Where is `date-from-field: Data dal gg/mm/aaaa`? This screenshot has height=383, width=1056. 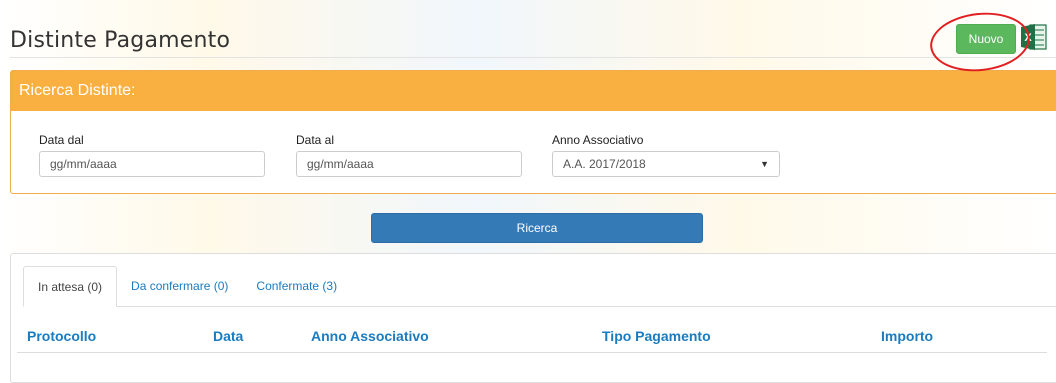 date-from-field: Data dal gg/mm/aaaa is located at coordinates (152, 155).